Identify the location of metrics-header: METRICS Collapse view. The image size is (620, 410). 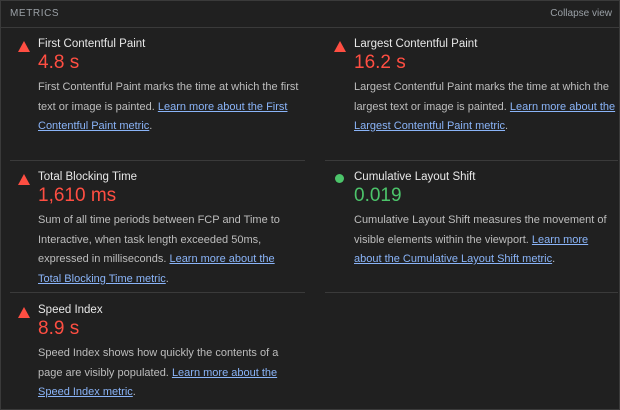
(310, 14).